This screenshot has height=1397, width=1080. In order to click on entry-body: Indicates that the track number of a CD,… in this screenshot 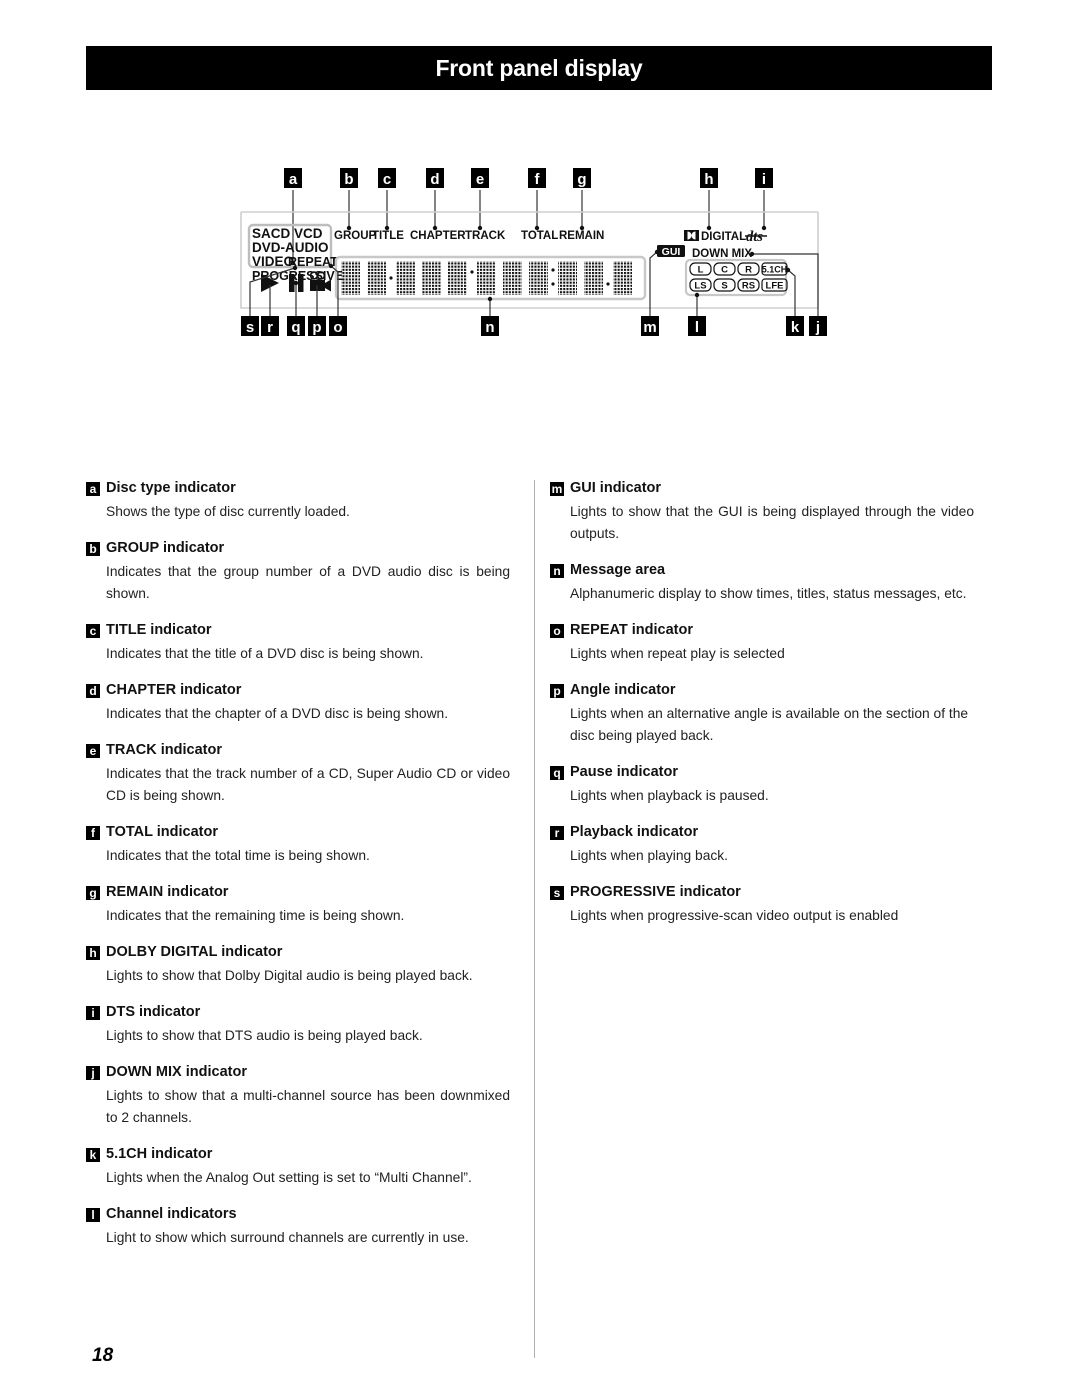, I will do `click(308, 784)`.